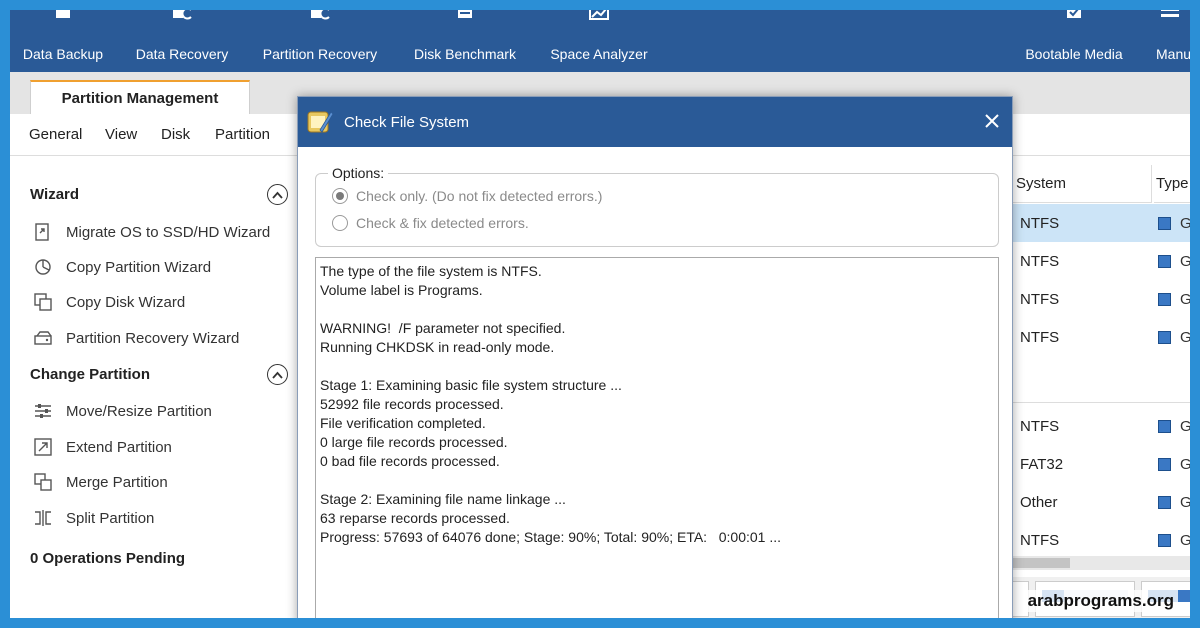 The width and height of the screenshot is (1200, 628). I want to click on toolbar-label: Data Backup, so click(63, 54).